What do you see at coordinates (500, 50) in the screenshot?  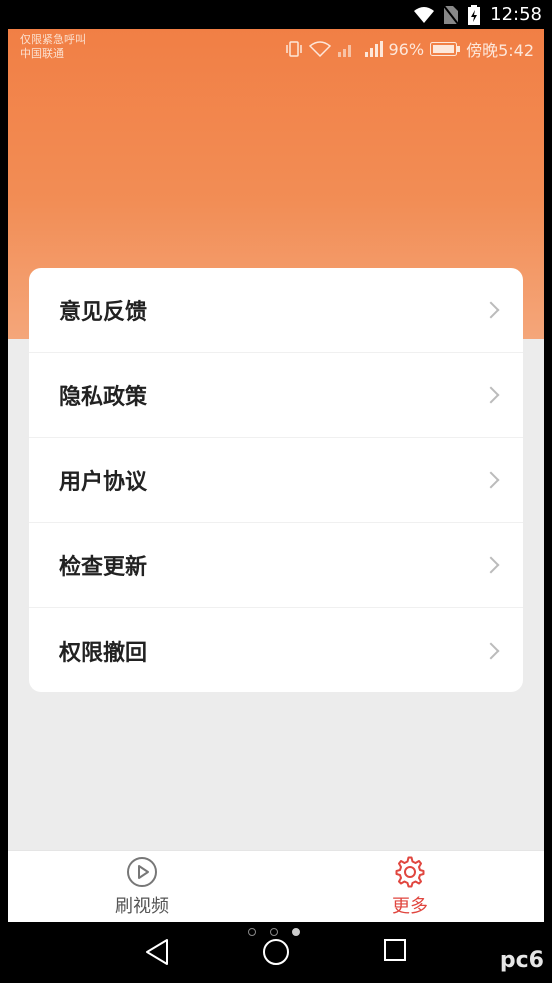 I see `app-clock: 傍晚5:42` at bounding box center [500, 50].